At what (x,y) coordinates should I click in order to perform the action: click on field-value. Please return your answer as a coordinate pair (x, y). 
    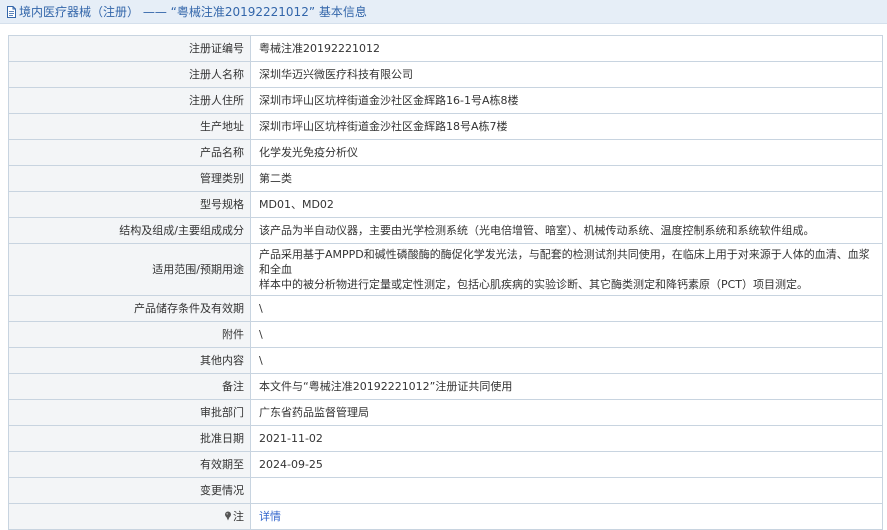
    Looking at the image, I should click on (566, 490).